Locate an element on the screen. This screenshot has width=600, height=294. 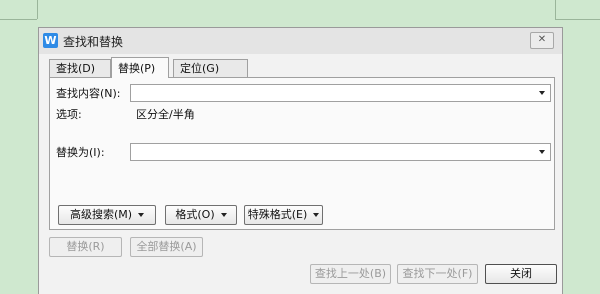
page-margin-corner-right is located at coordinates (555, 9).